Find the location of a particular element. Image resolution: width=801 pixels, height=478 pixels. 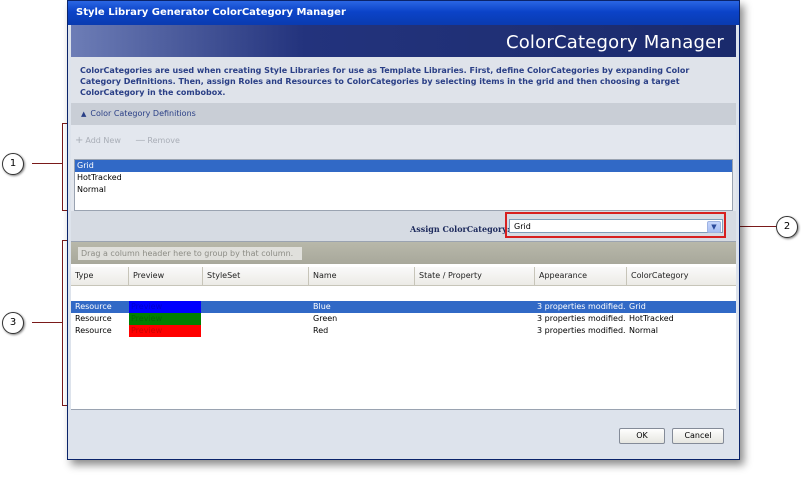

callout-1-line is located at coordinates (47, 163).